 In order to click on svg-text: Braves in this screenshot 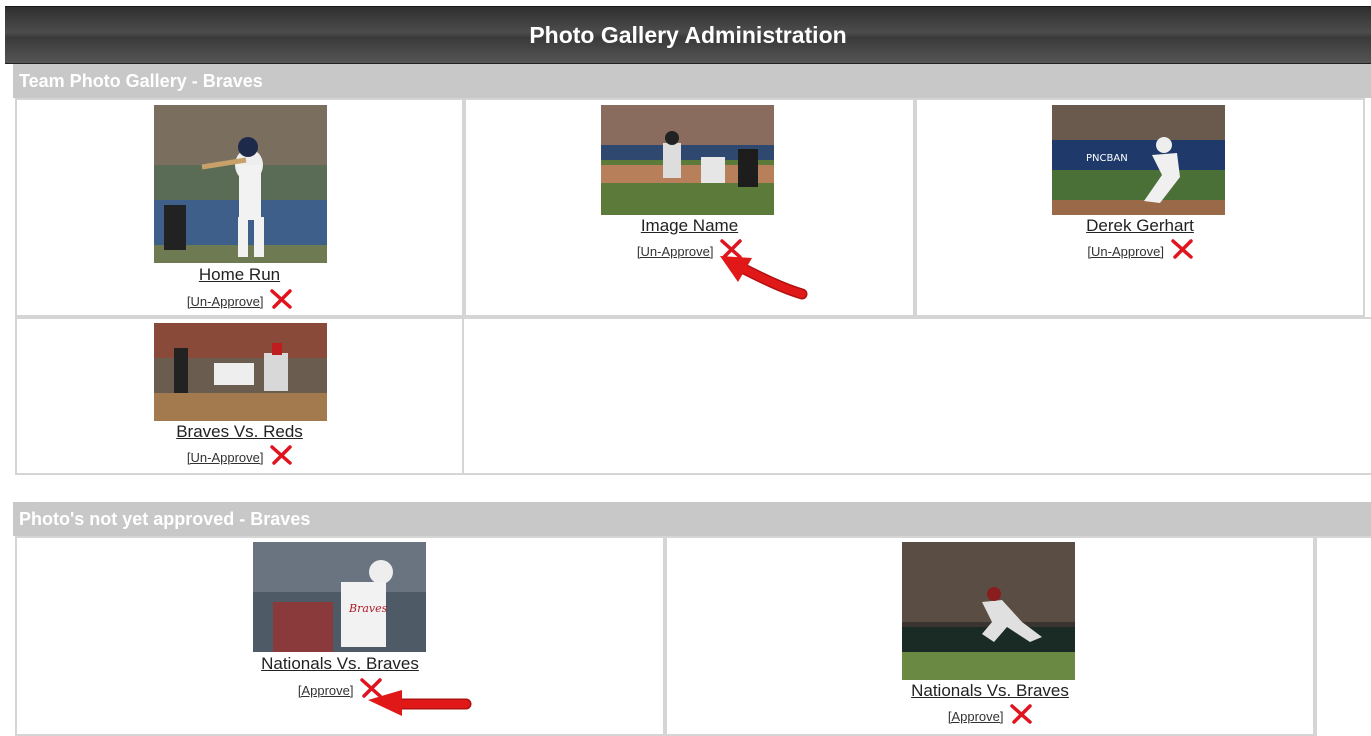, I will do `click(368, 608)`.